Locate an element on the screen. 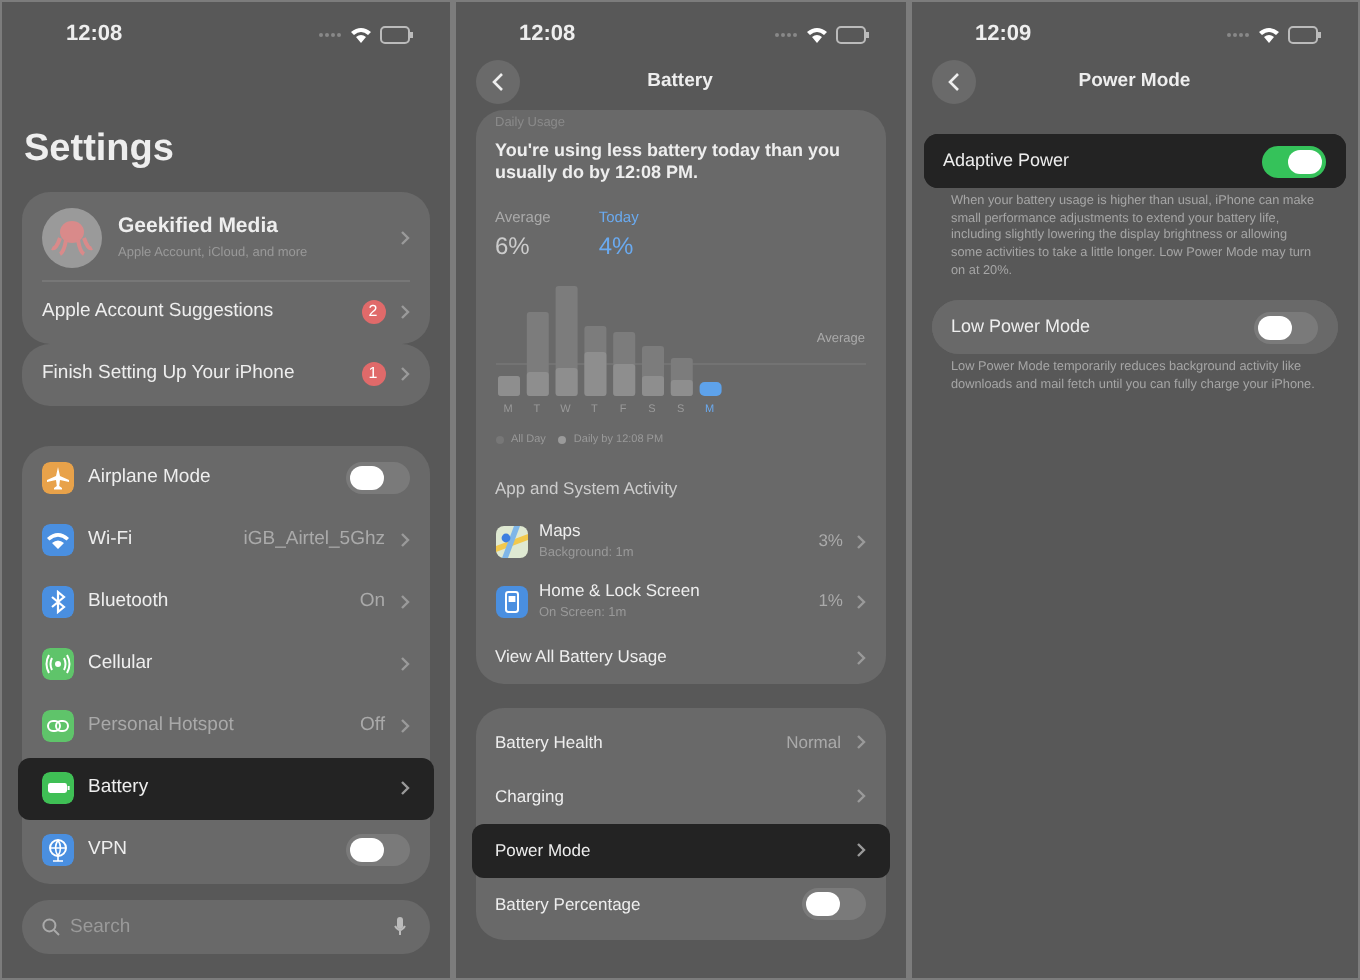 This screenshot has height=980, width=1360. app-name: Maps is located at coordinates (561, 531).